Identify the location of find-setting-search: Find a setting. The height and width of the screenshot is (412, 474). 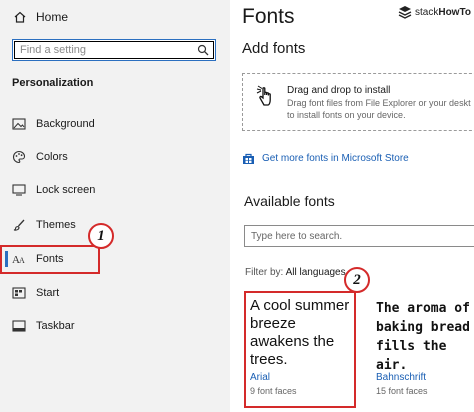
(114, 50).